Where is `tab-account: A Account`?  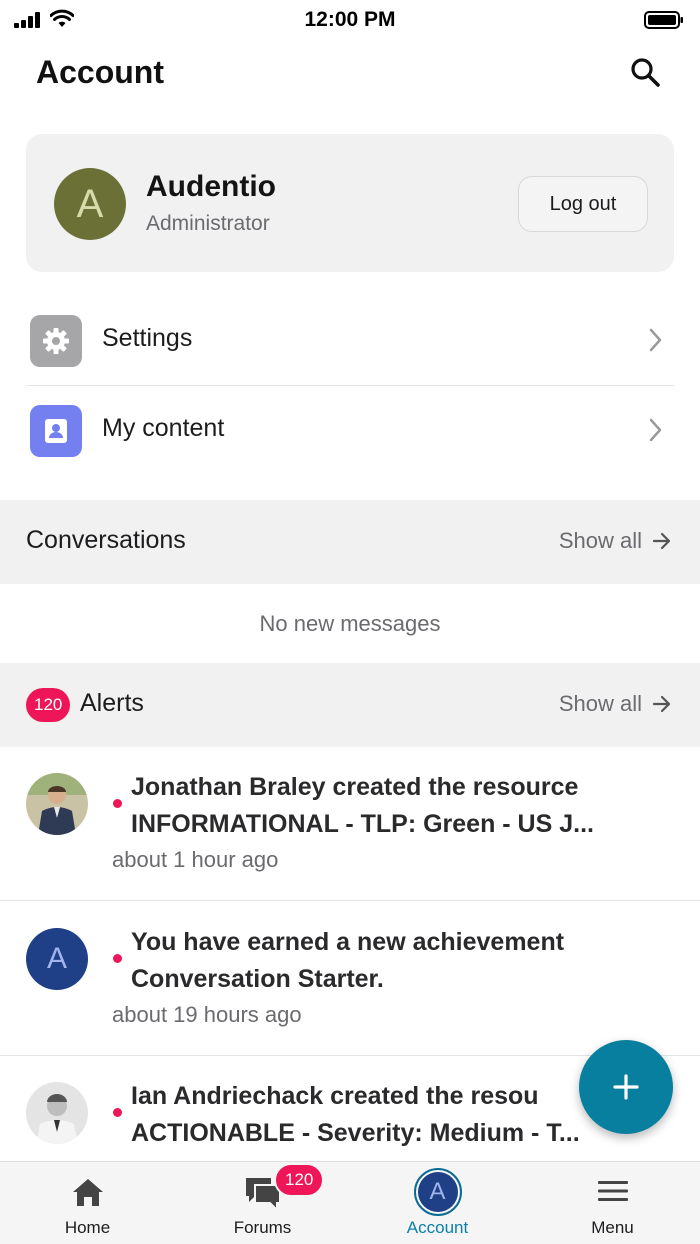
tab-account: A Account is located at coordinates (437, 1203).